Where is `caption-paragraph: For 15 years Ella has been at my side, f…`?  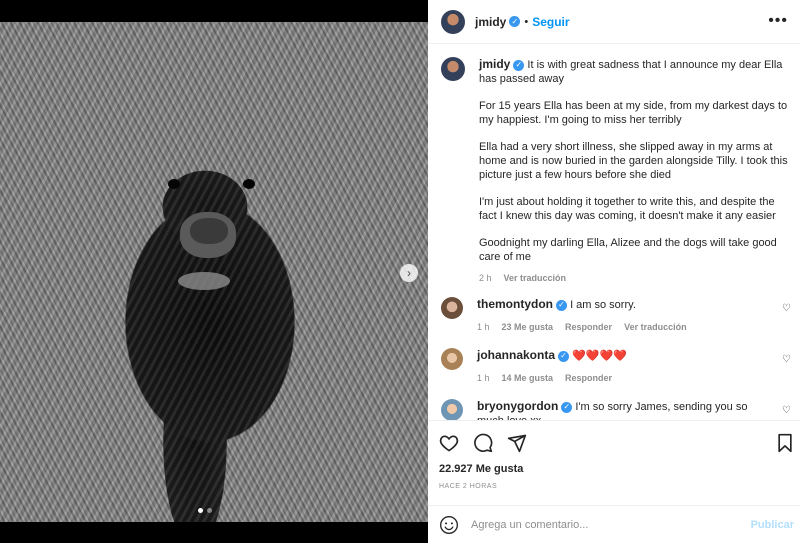
caption-paragraph: For 15 years Ella has been at my side, f… is located at coordinates (633, 113).